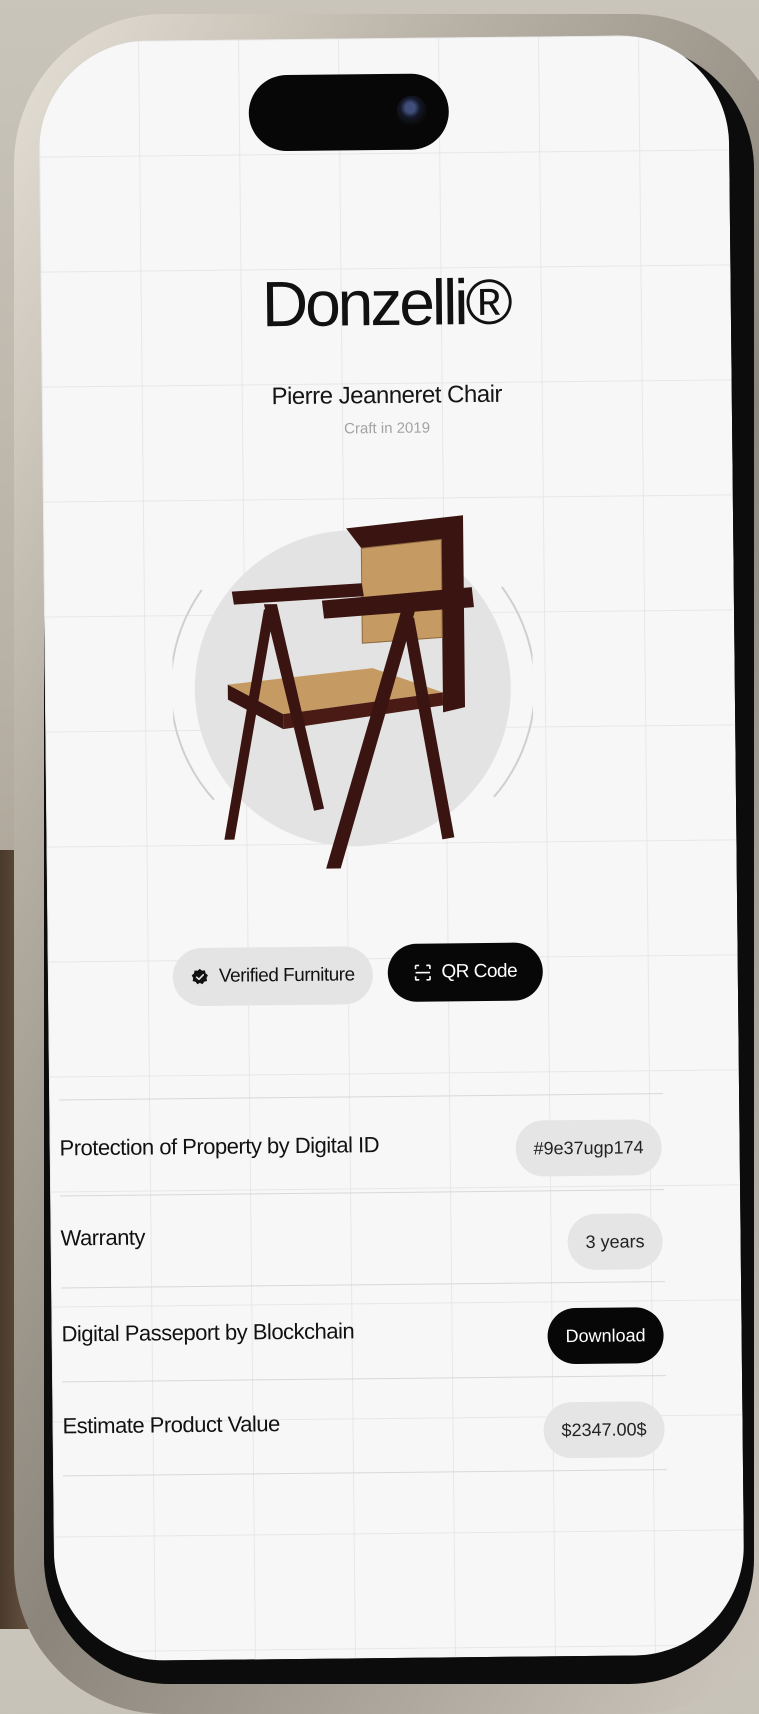 The width and height of the screenshot is (759, 1714). I want to click on verified-label: Verified Furniture, so click(286, 975).